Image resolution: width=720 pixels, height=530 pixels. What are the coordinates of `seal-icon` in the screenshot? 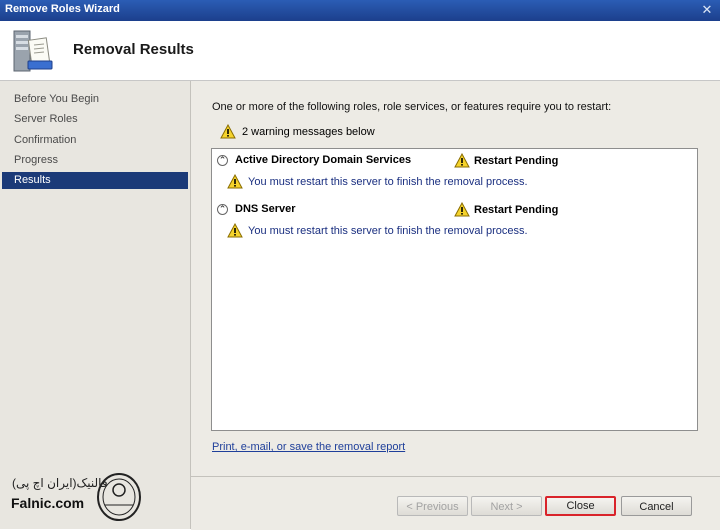 It's located at (119, 497).